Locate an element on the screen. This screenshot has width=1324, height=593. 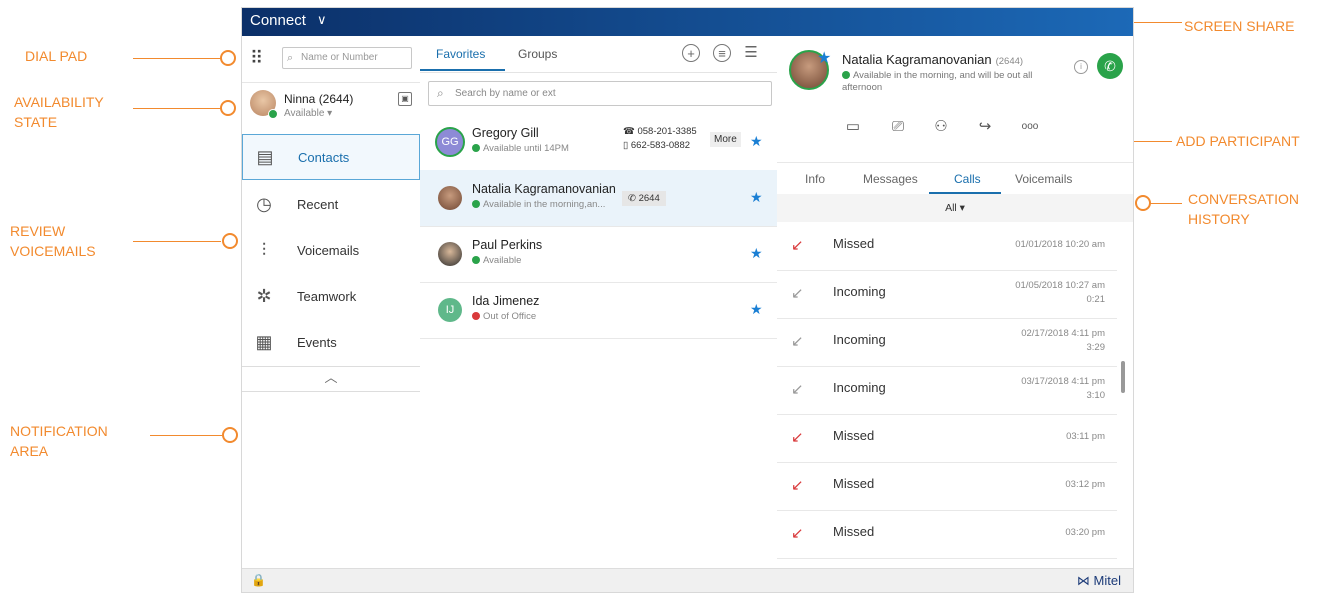
sidebar-item-voicemails: ⫶ Voicemails is located at coordinates (331, 251).